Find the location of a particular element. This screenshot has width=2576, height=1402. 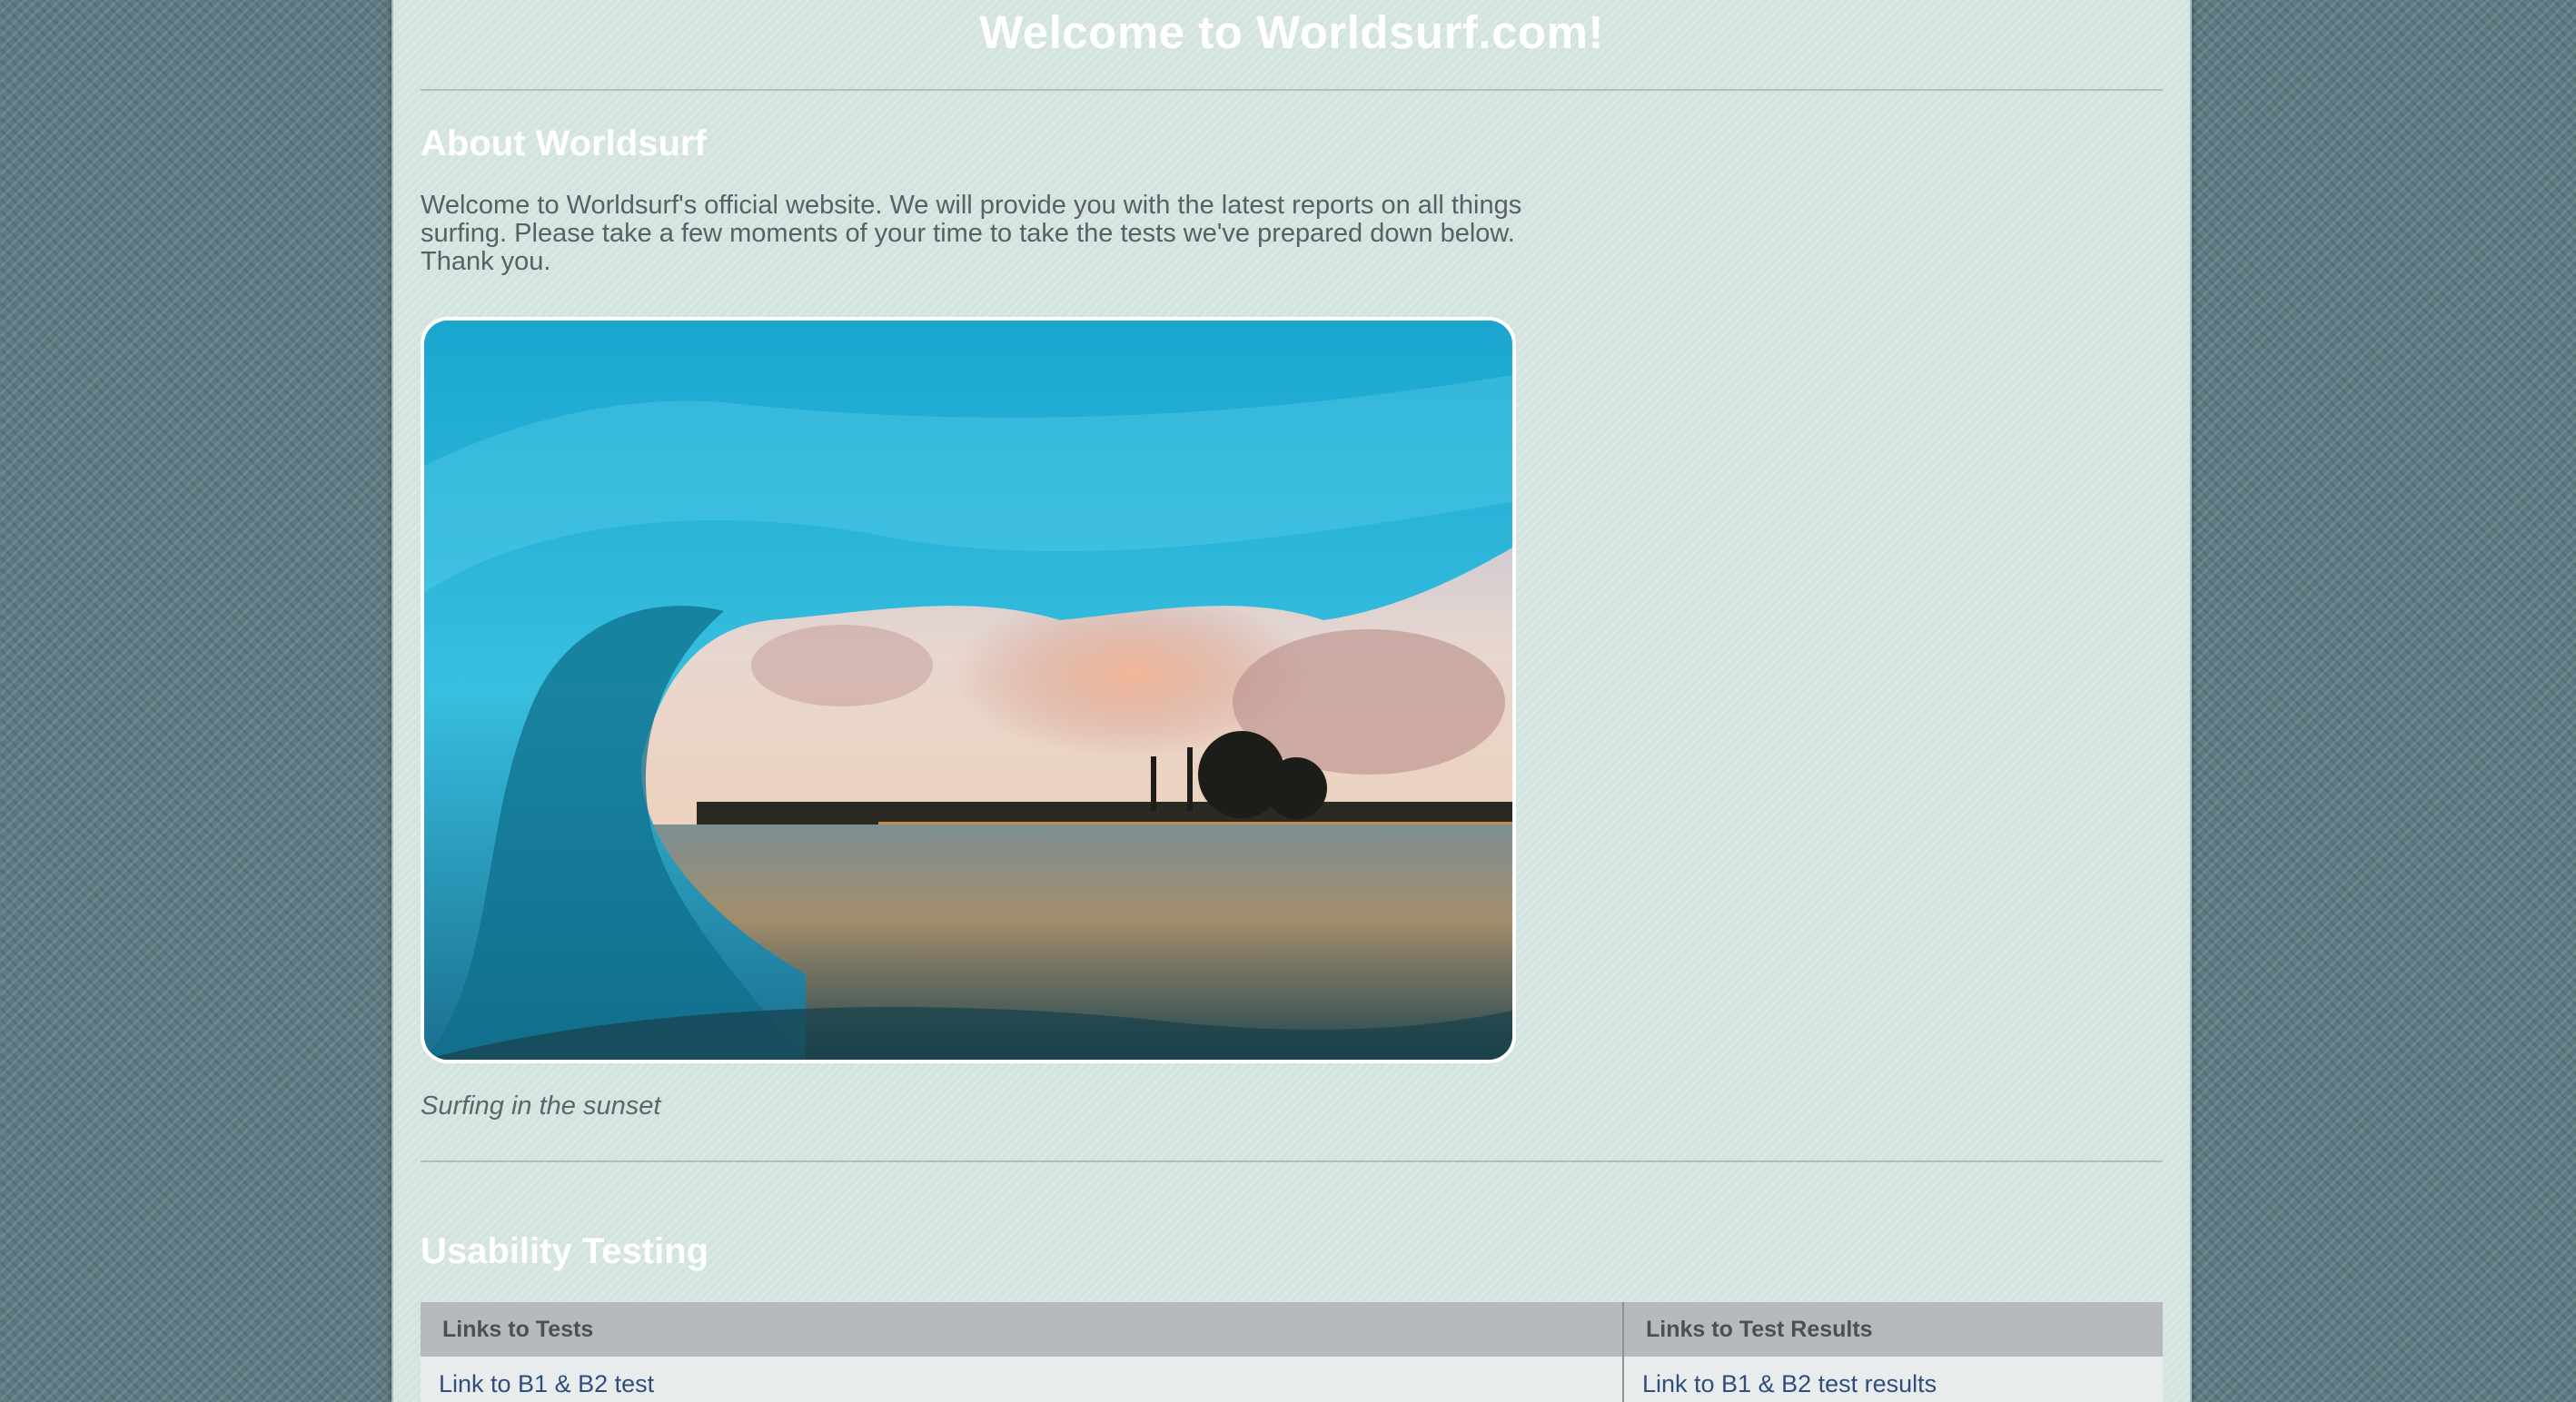

table-cell: Link to B1 & B2 test results is located at coordinates (1893, 1379).